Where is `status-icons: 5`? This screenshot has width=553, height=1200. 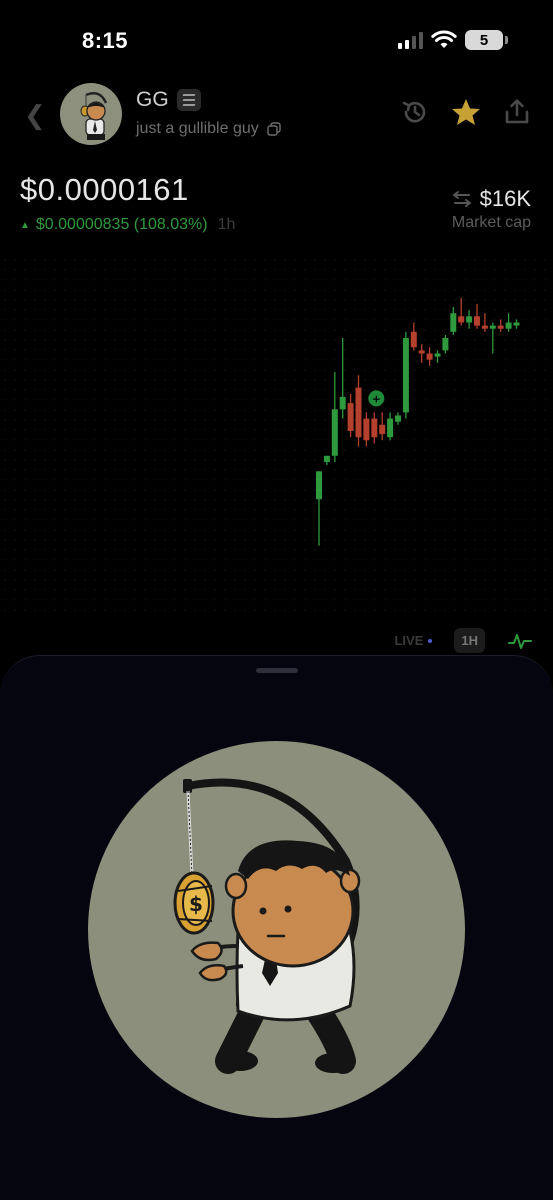
status-icons: 5 is located at coordinates (453, 40).